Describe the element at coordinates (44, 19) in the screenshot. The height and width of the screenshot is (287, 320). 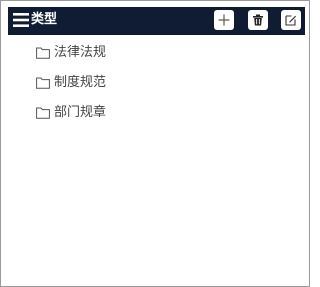
I see `panel-title: 类型` at that location.